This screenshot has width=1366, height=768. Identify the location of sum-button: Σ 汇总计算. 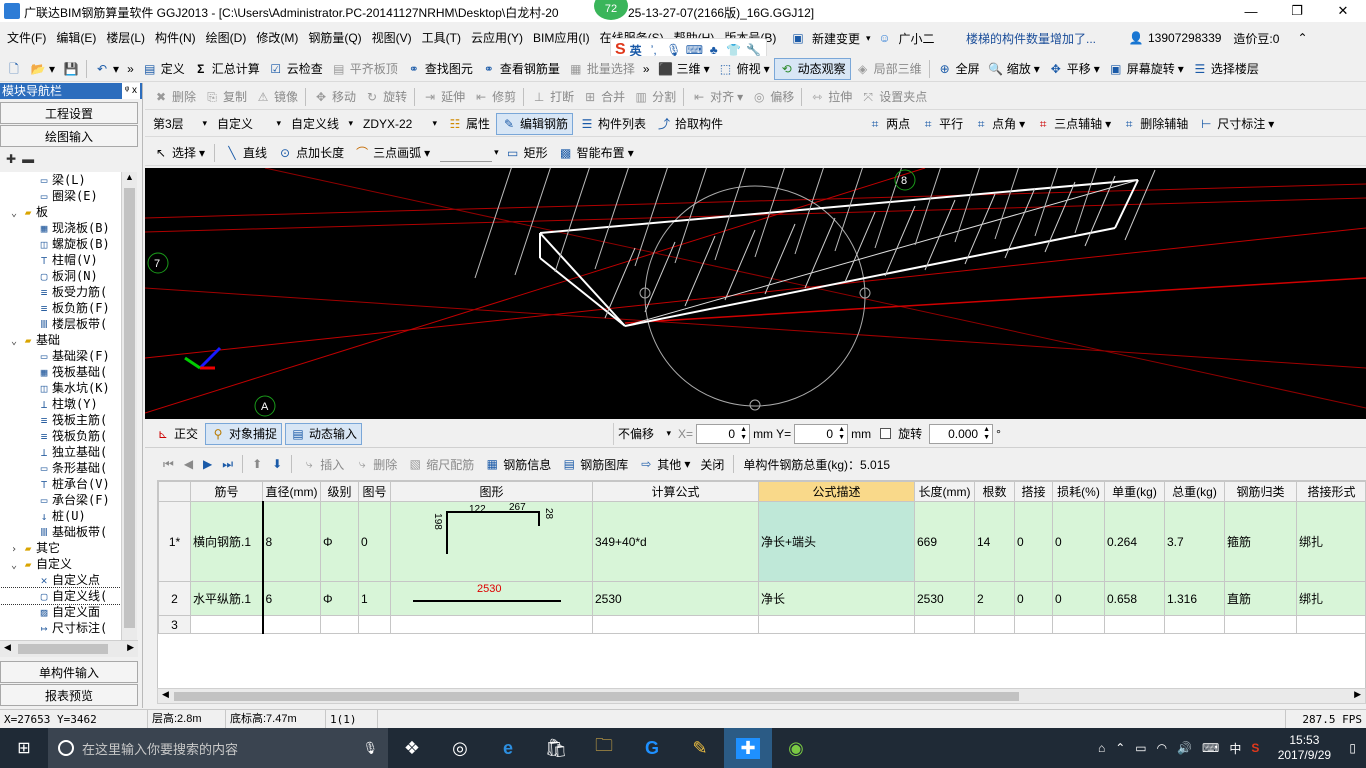
(226, 69).